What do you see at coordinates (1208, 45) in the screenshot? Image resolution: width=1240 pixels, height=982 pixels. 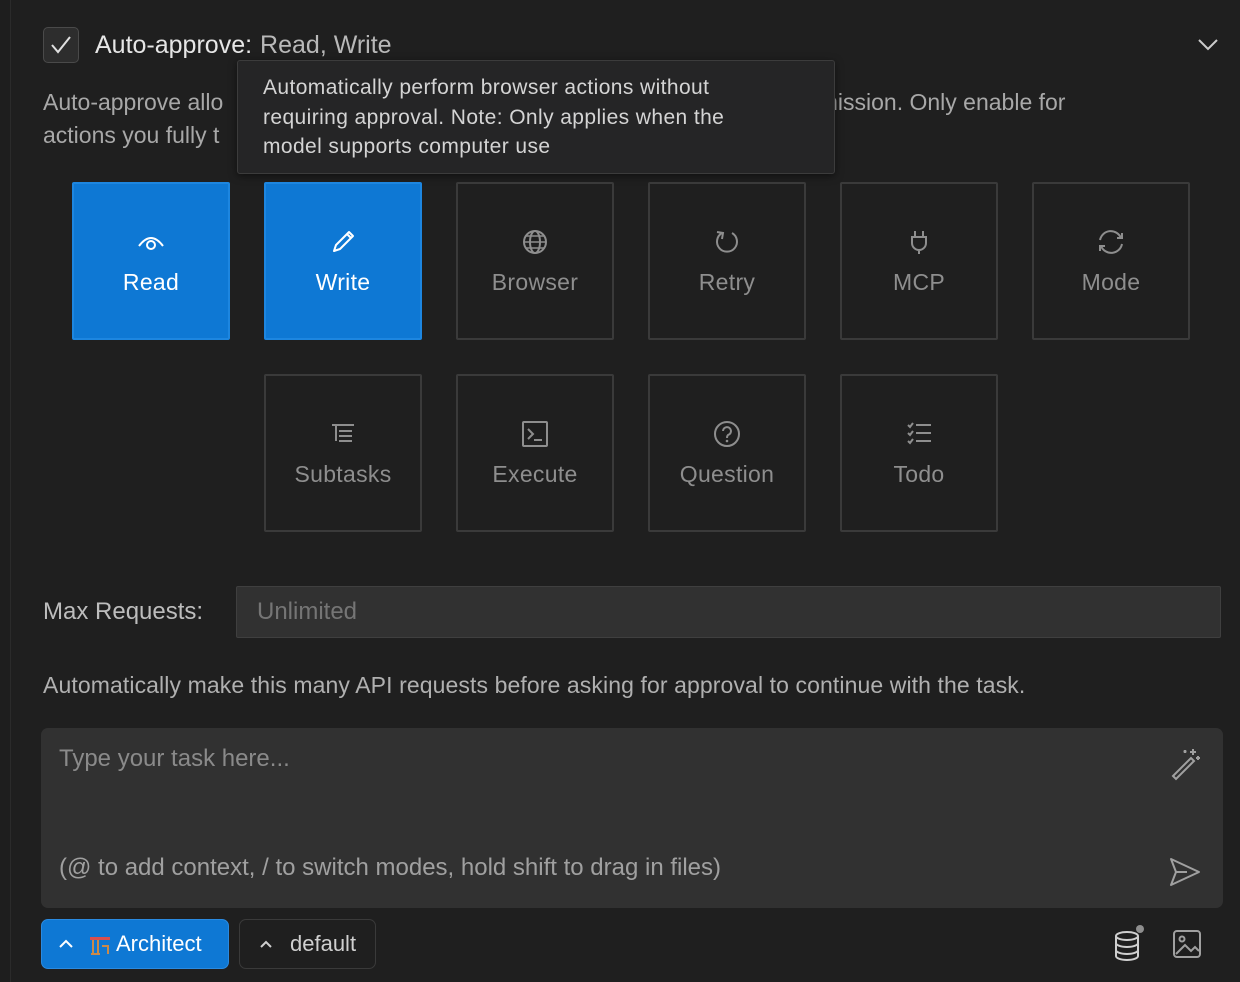 I see `chevron-down-icon` at bounding box center [1208, 45].